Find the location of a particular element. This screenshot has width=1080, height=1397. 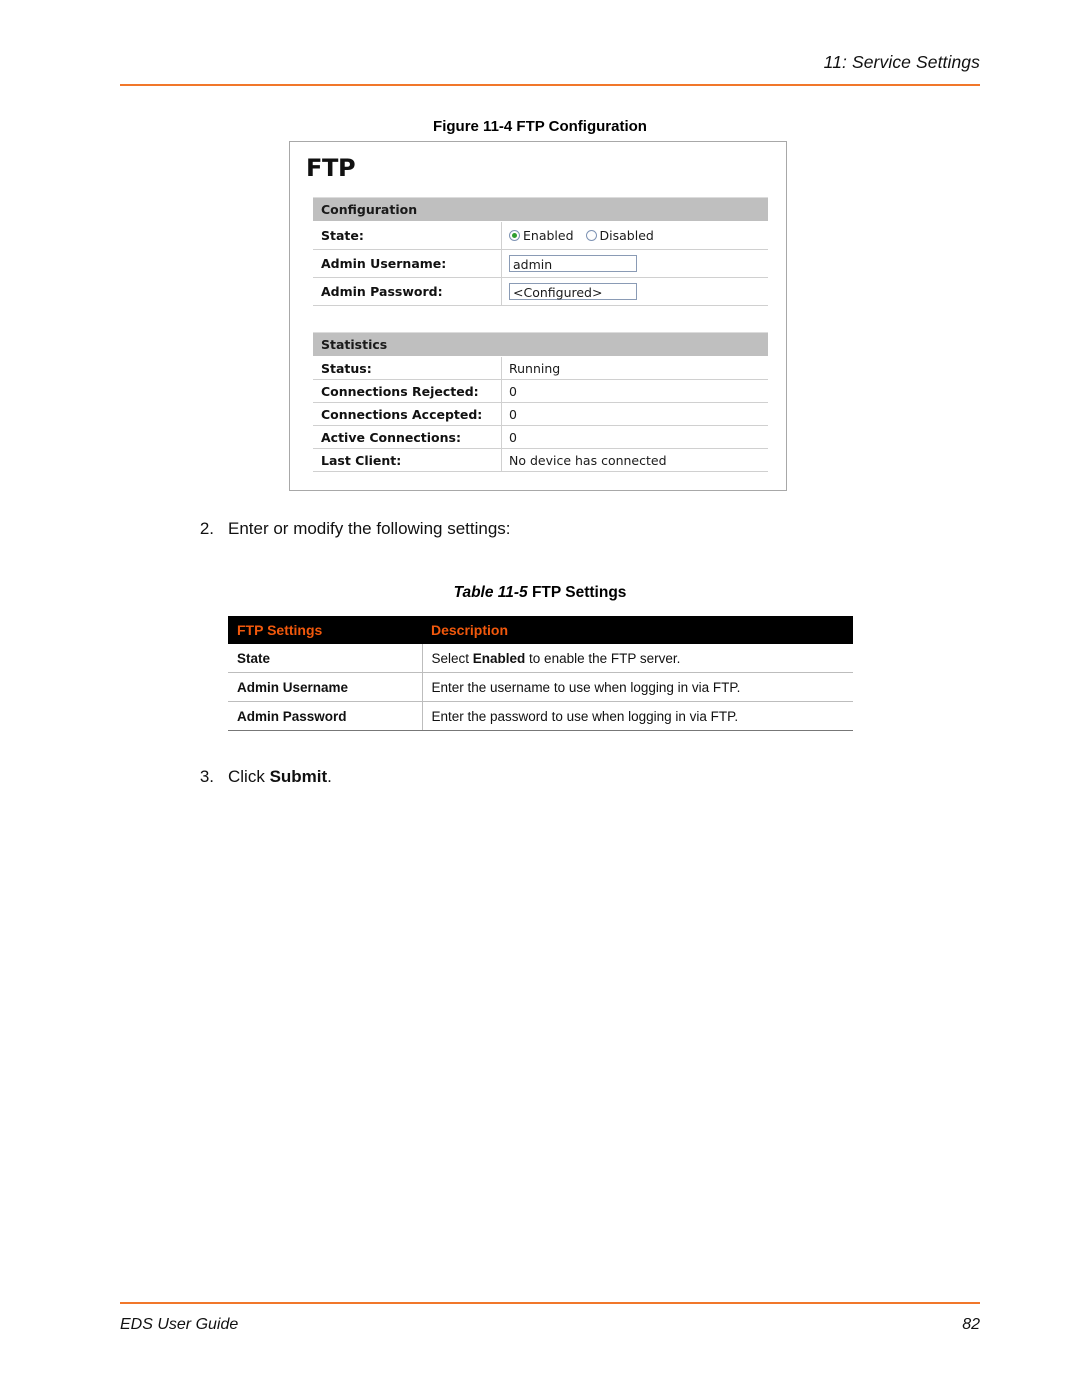

step-3-text-after: . is located at coordinates (329, 776).